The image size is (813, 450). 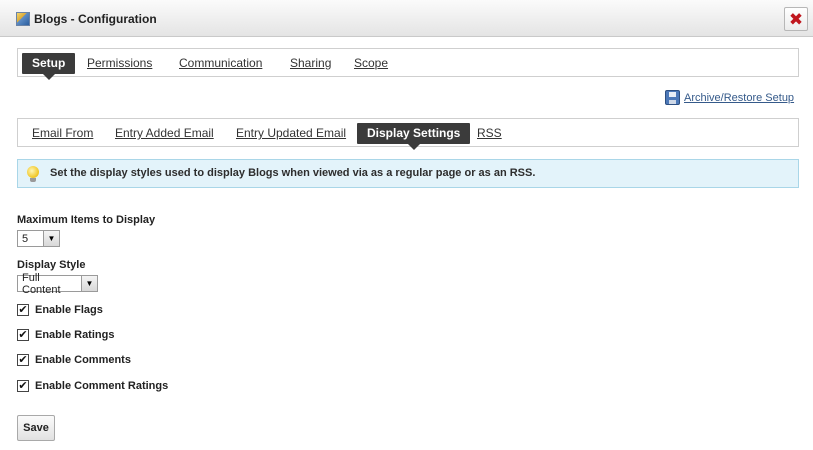 I want to click on close-icon: ✖, so click(x=796, y=19).